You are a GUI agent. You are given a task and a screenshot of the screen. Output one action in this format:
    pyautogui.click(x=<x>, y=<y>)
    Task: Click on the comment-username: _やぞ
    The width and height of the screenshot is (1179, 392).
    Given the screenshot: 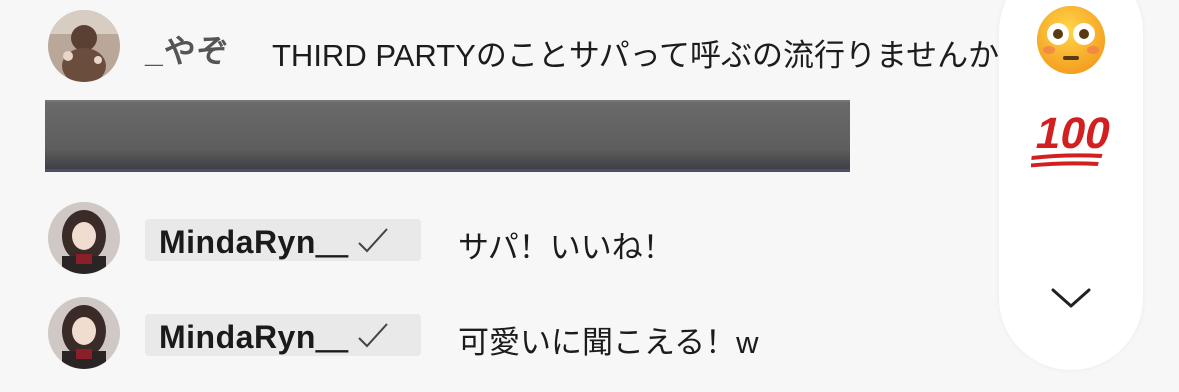 What is the action you would take?
    pyautogui.click(x=187, y=49)
    